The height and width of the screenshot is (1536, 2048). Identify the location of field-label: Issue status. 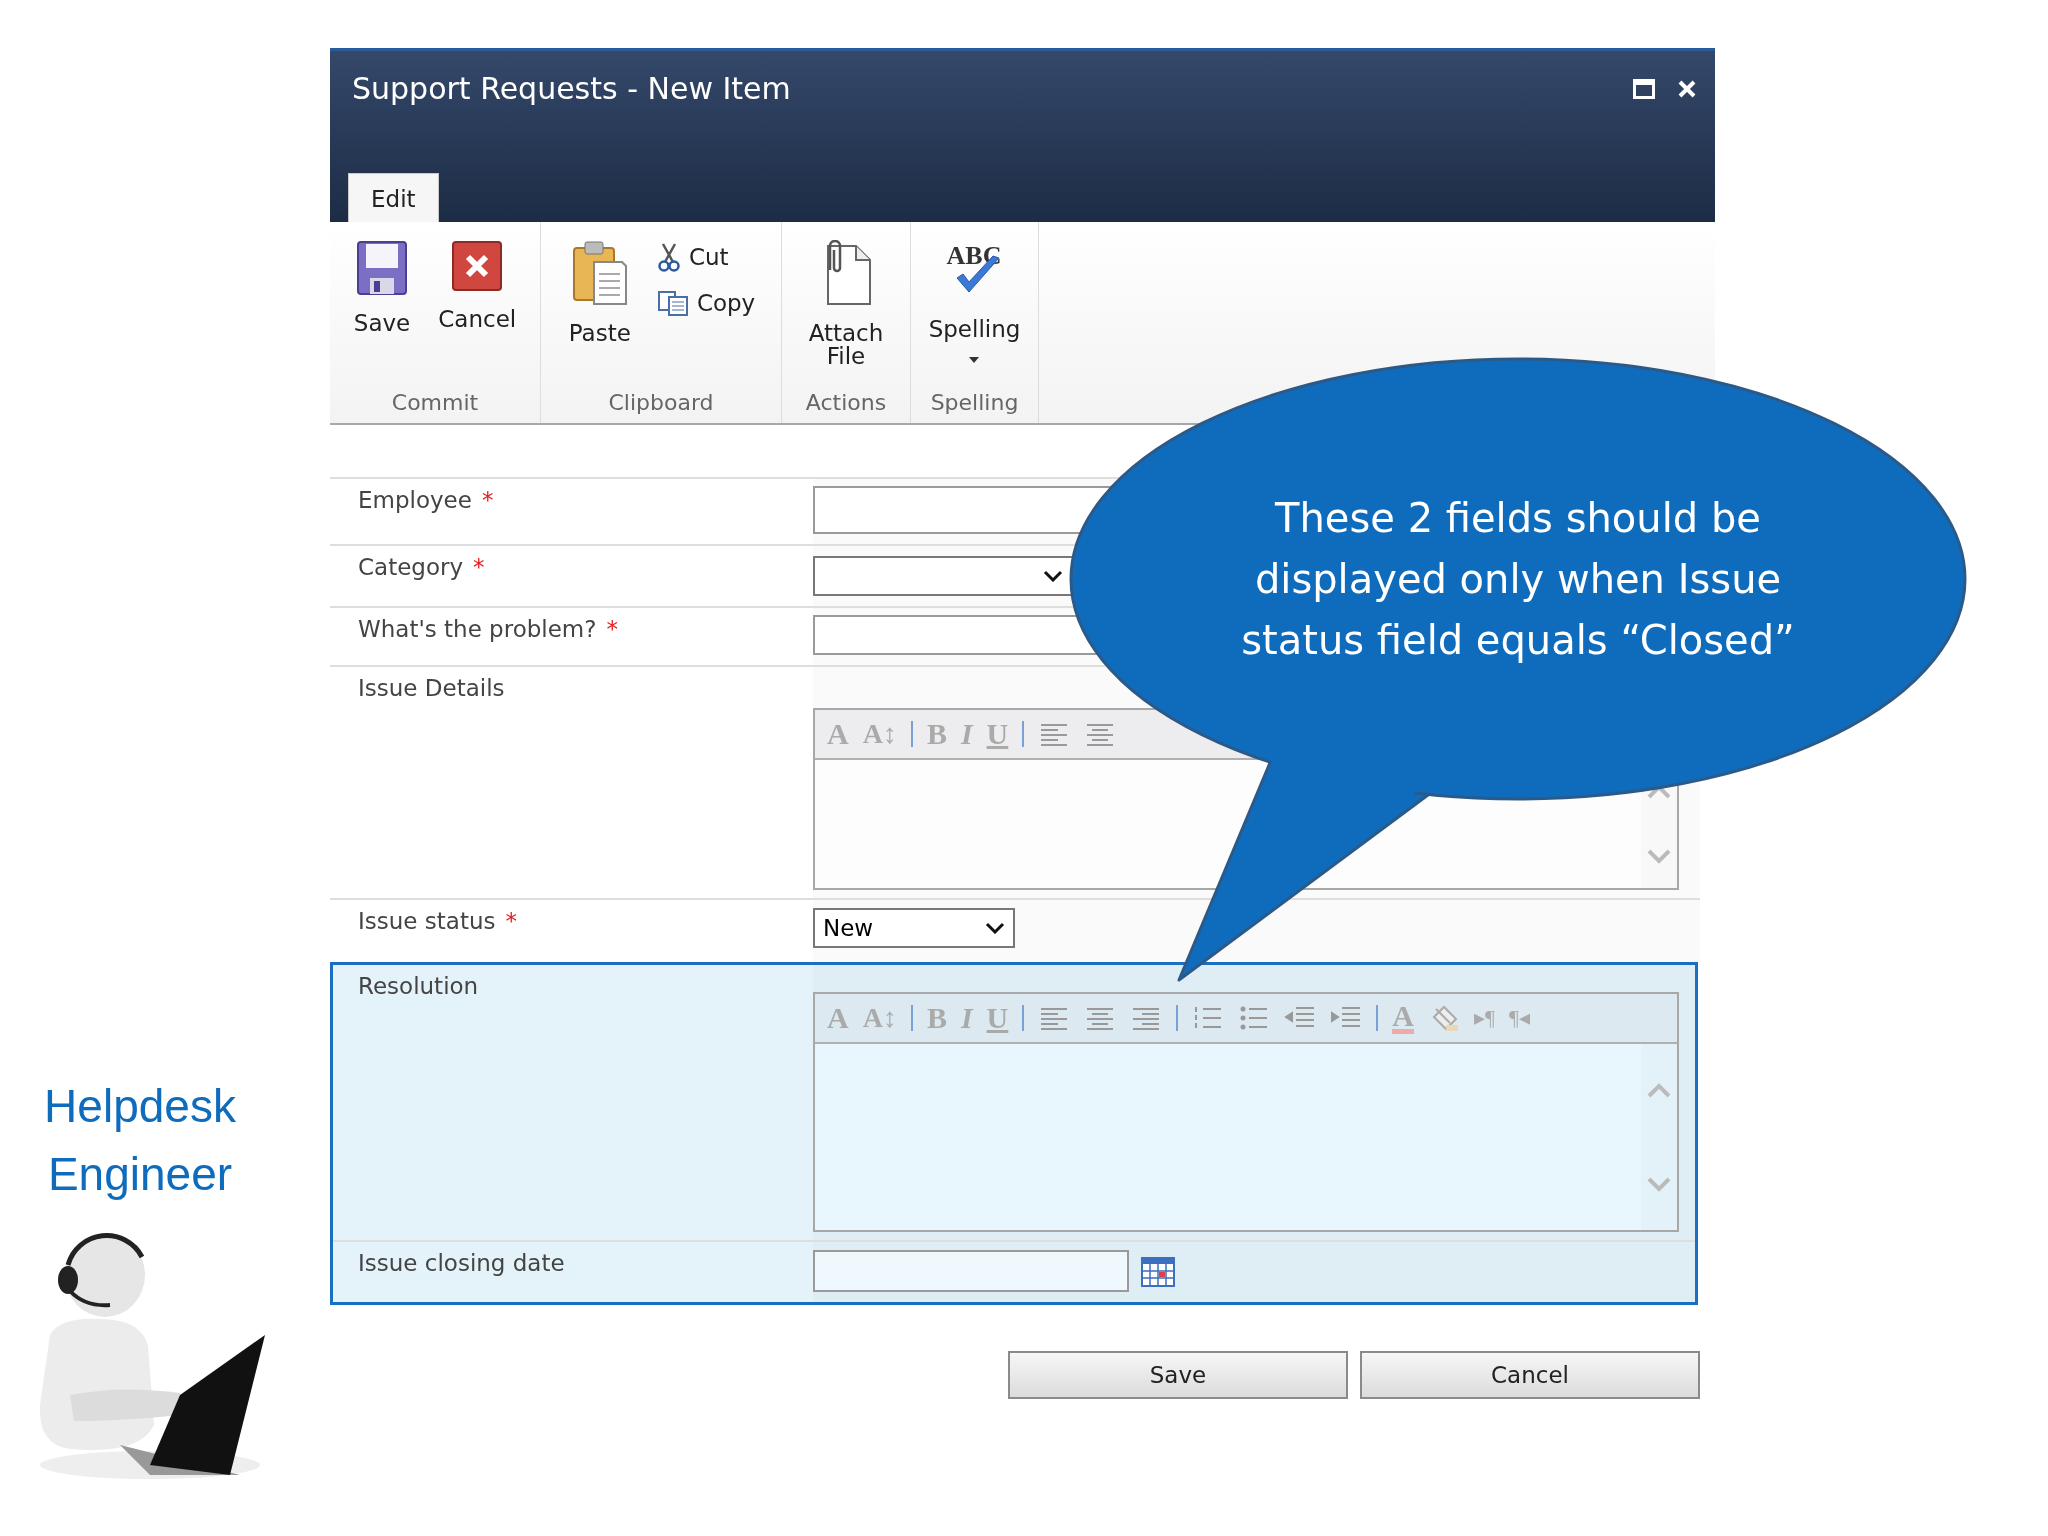
(427, 921).